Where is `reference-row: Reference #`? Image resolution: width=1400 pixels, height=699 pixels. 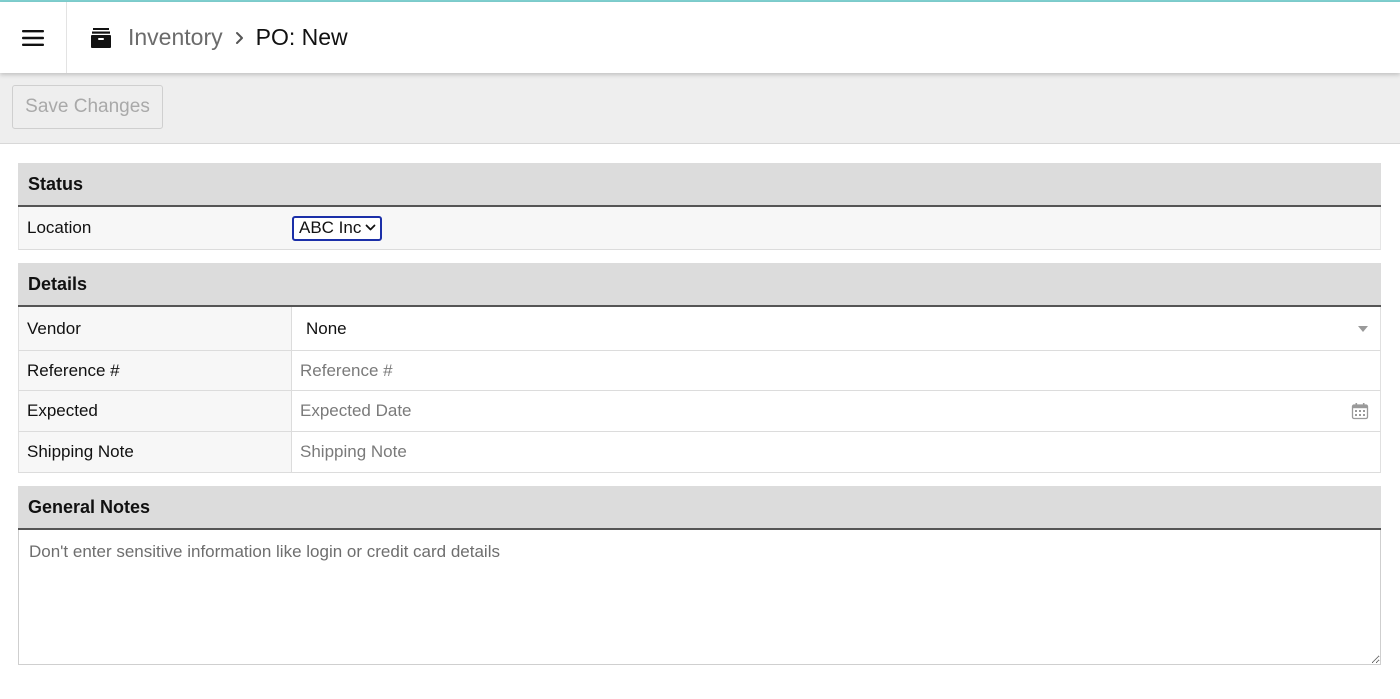
reference-row: Reference # is located at coordinates (699, 371).